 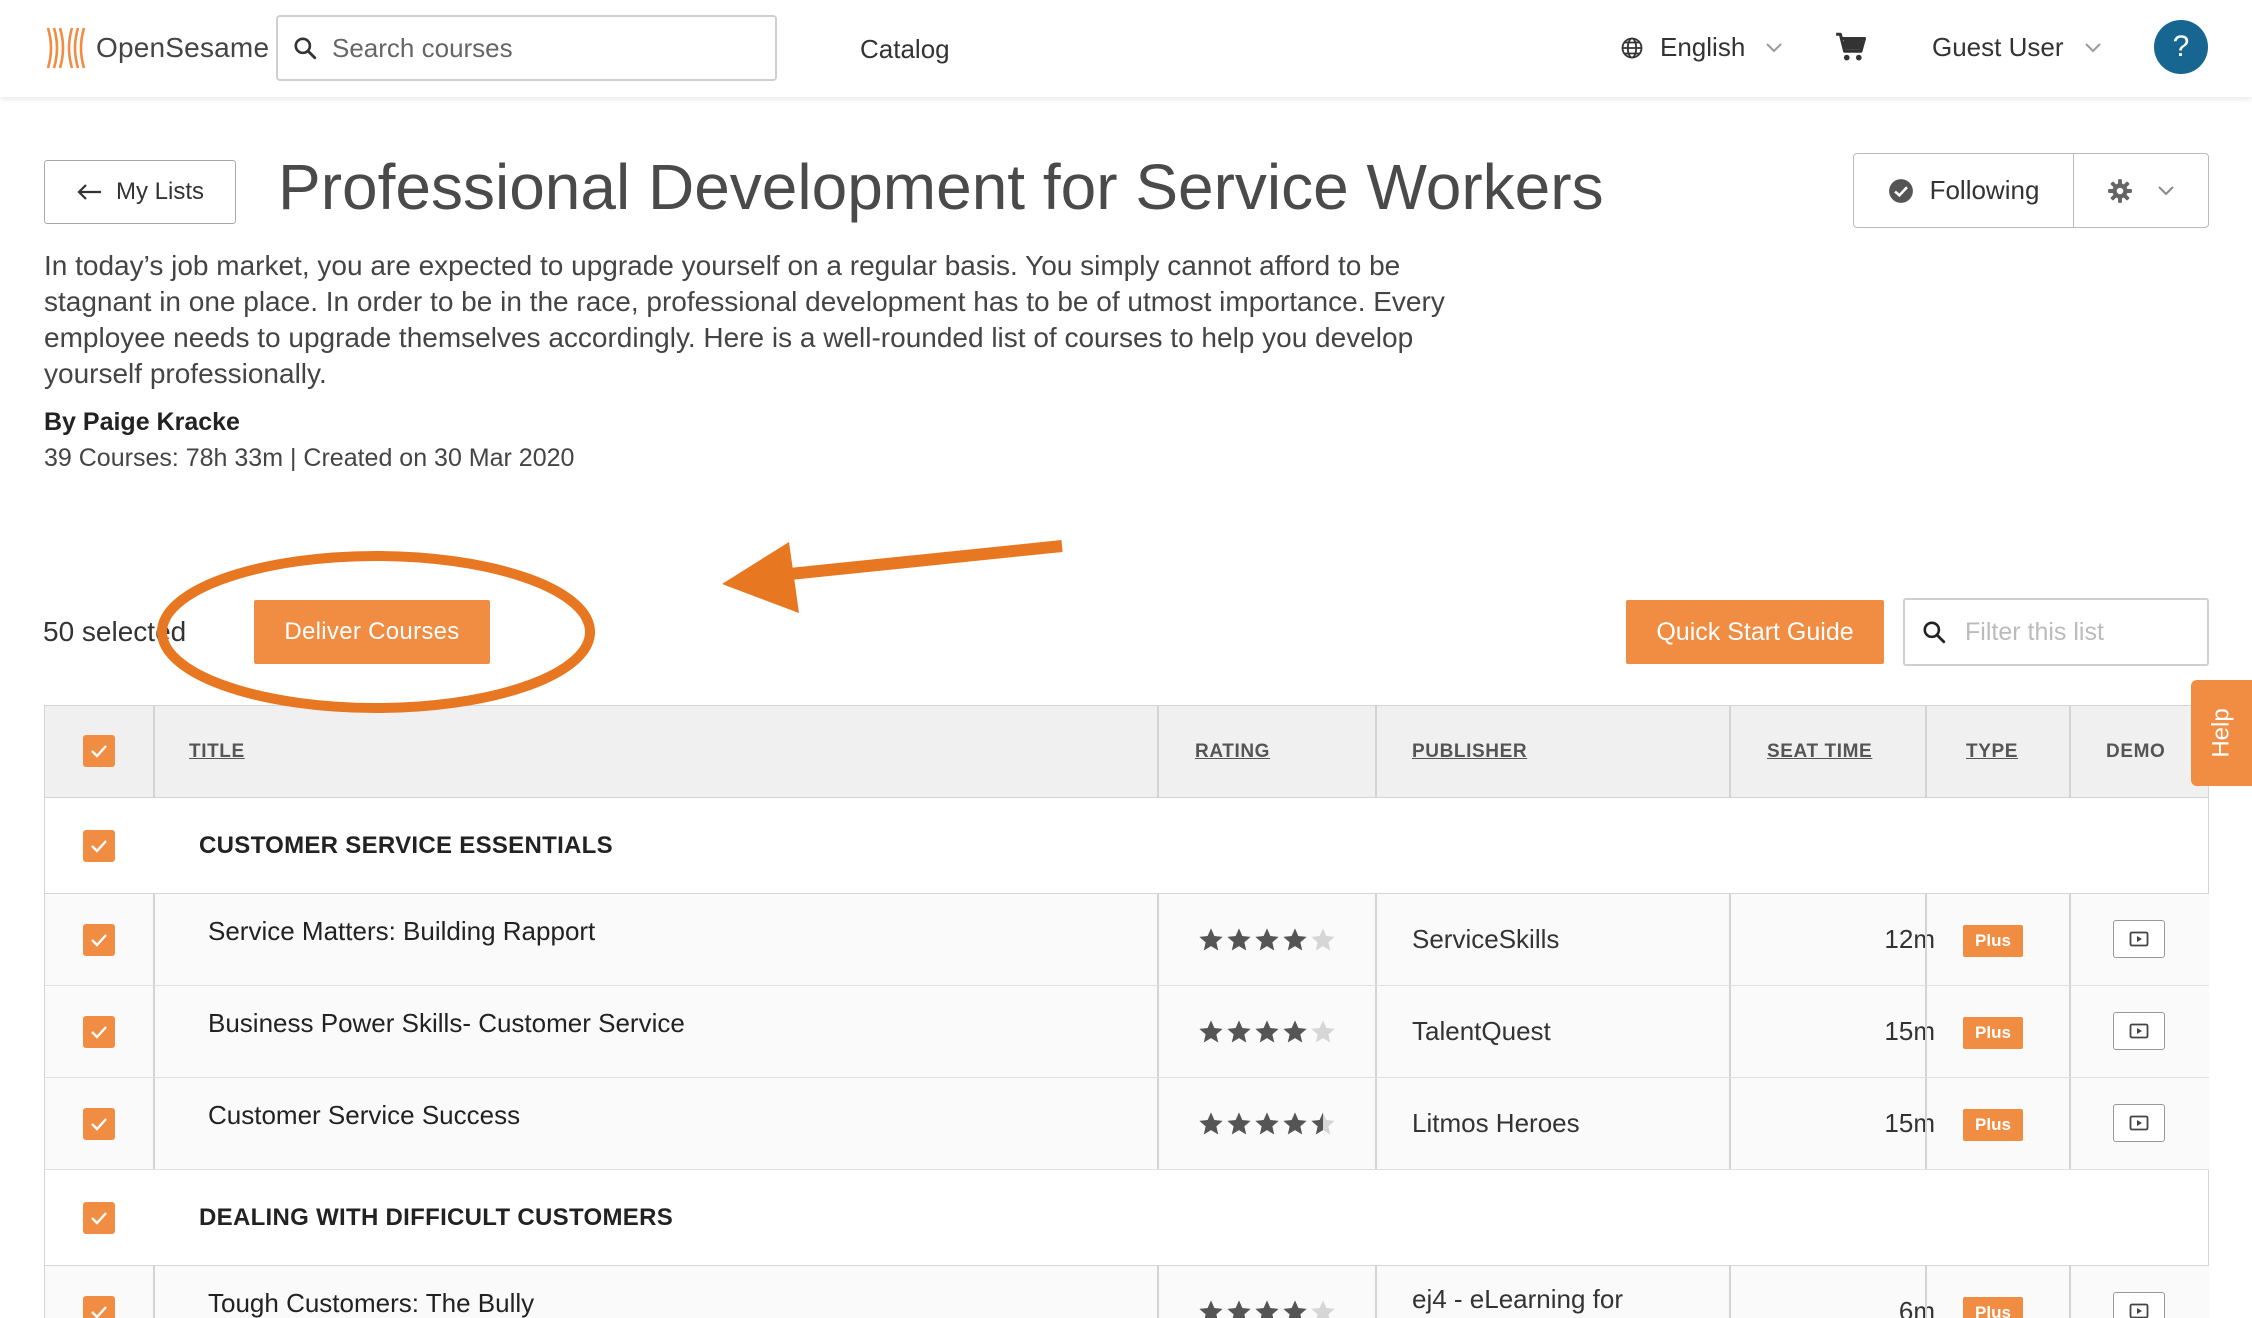 I want to click on globe-icon, so click(x=1632, y=47).